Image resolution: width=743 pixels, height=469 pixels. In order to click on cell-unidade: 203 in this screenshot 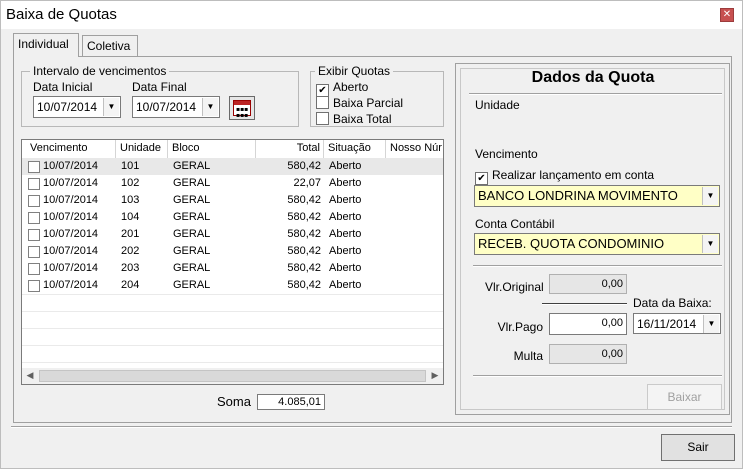, I will do `click(130, 268)`.